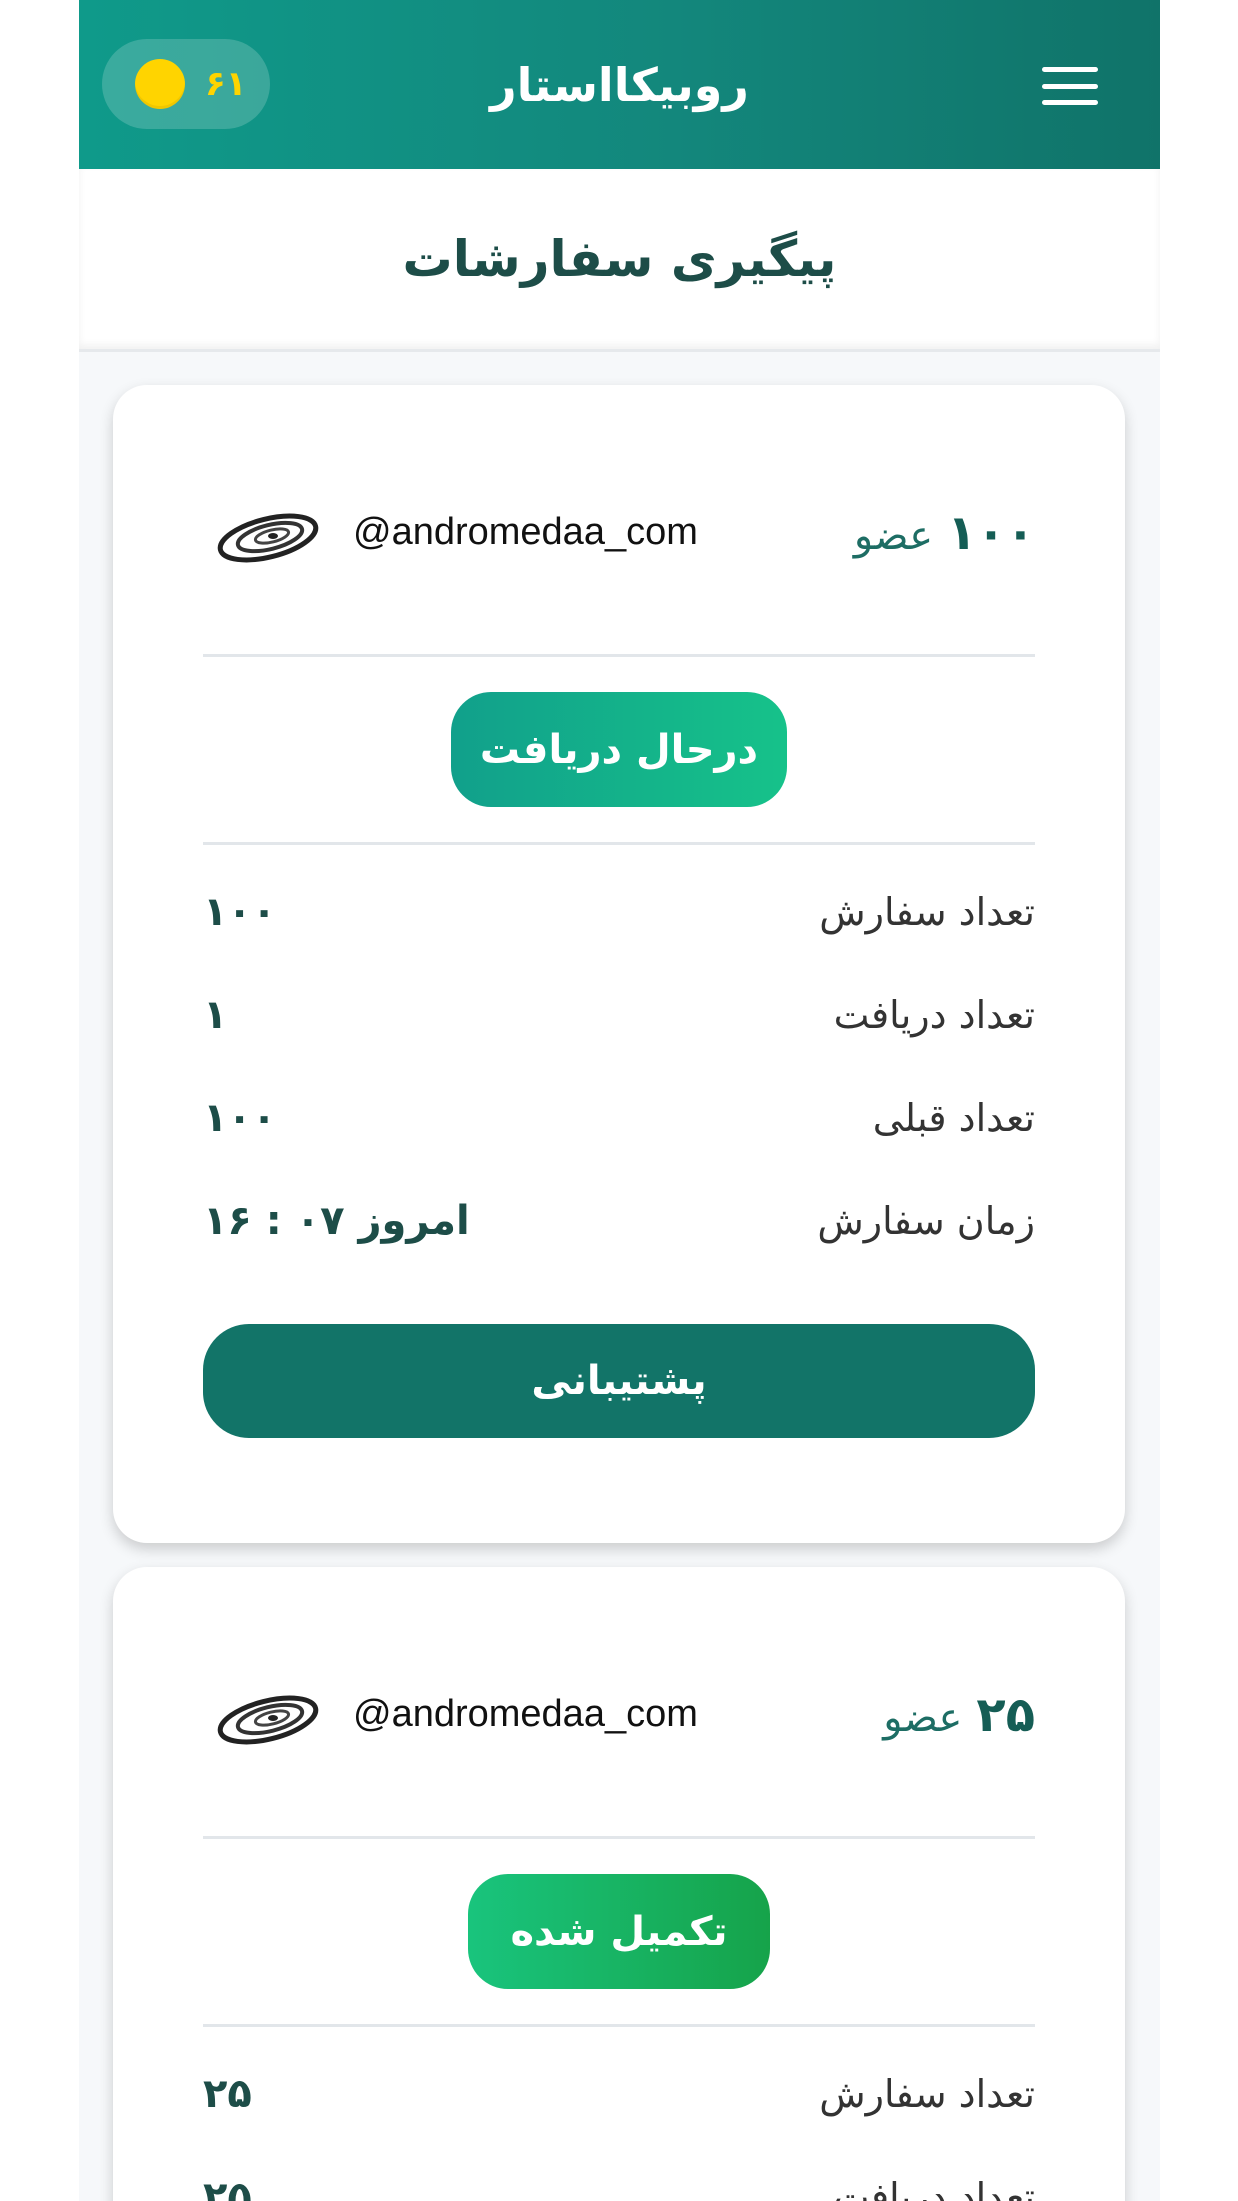  Describe the element at coordinates (944, 533) in the screenshot. I see `order-amount: ۱۰۰ عضو` at that location.